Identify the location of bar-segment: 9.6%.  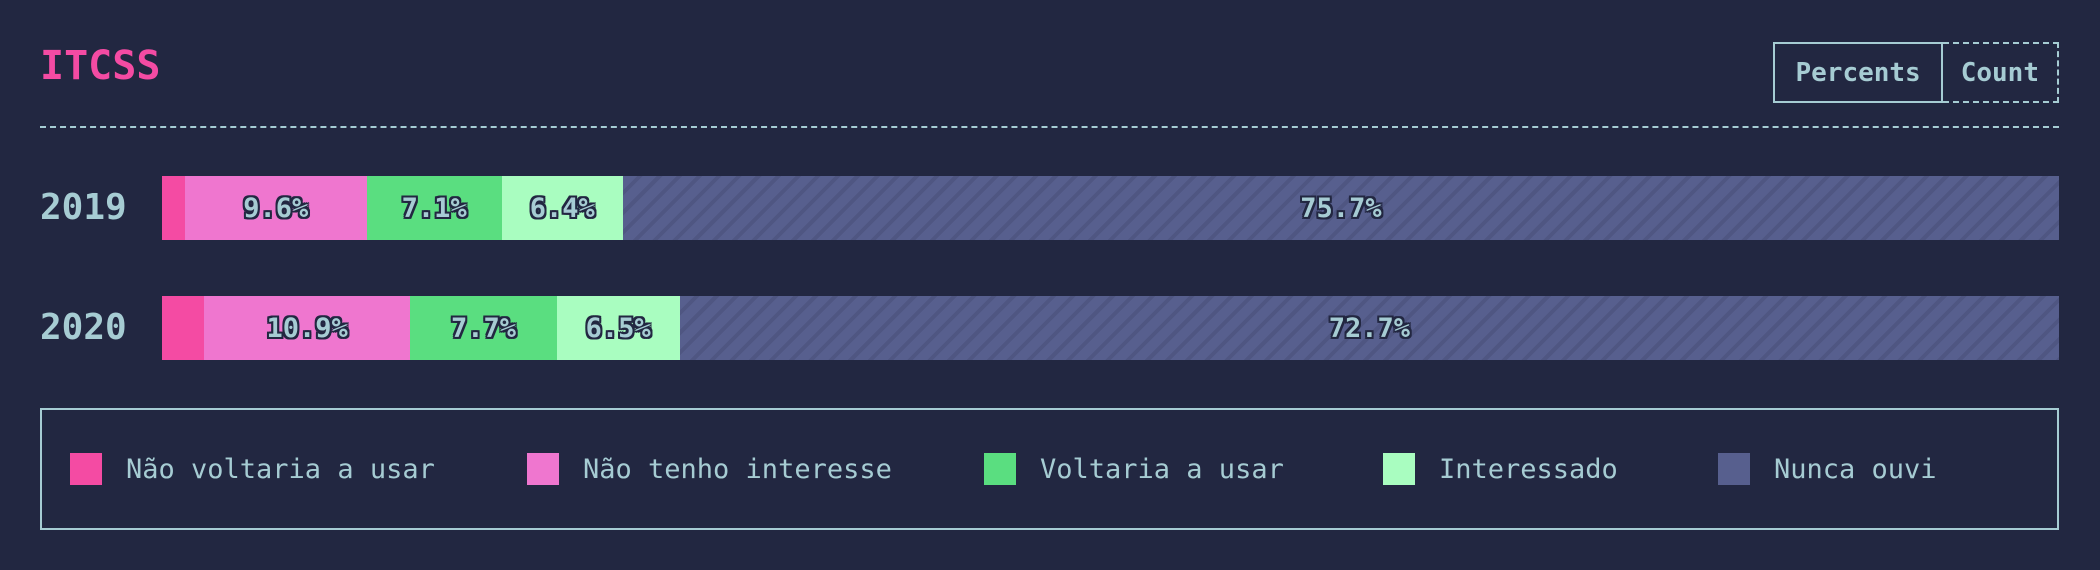
(275, 208).